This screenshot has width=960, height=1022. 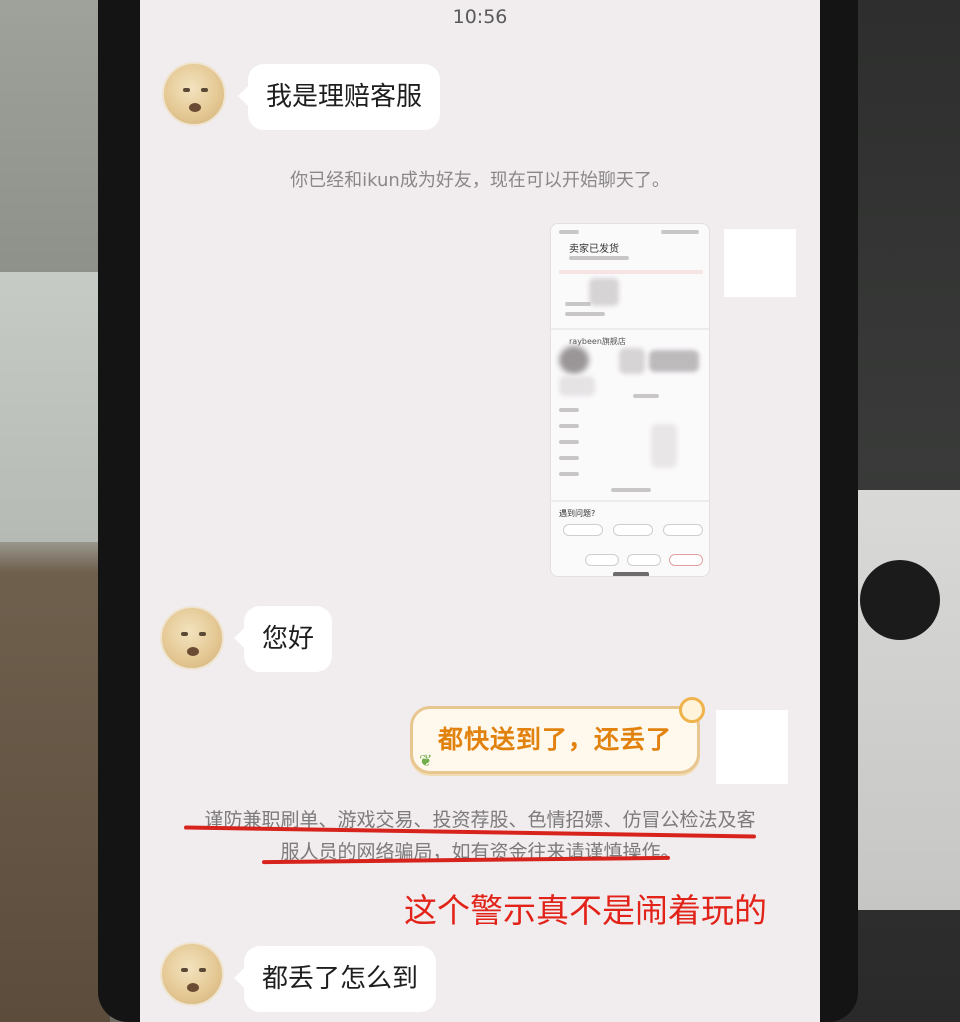 I want to click on sun-icon, so click(x=692, y=710).